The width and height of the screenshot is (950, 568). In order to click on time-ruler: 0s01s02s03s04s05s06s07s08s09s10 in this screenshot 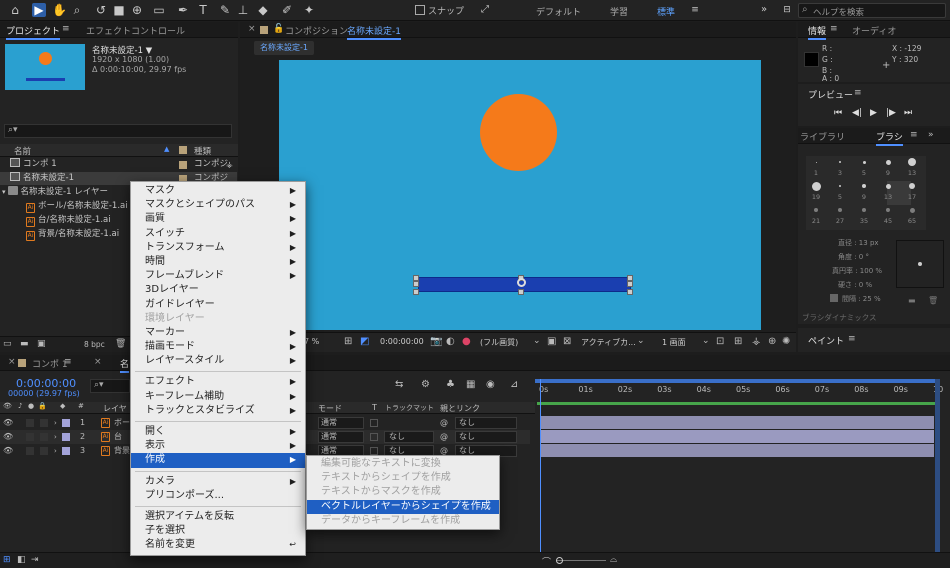, I will do `click(739, 390)`.